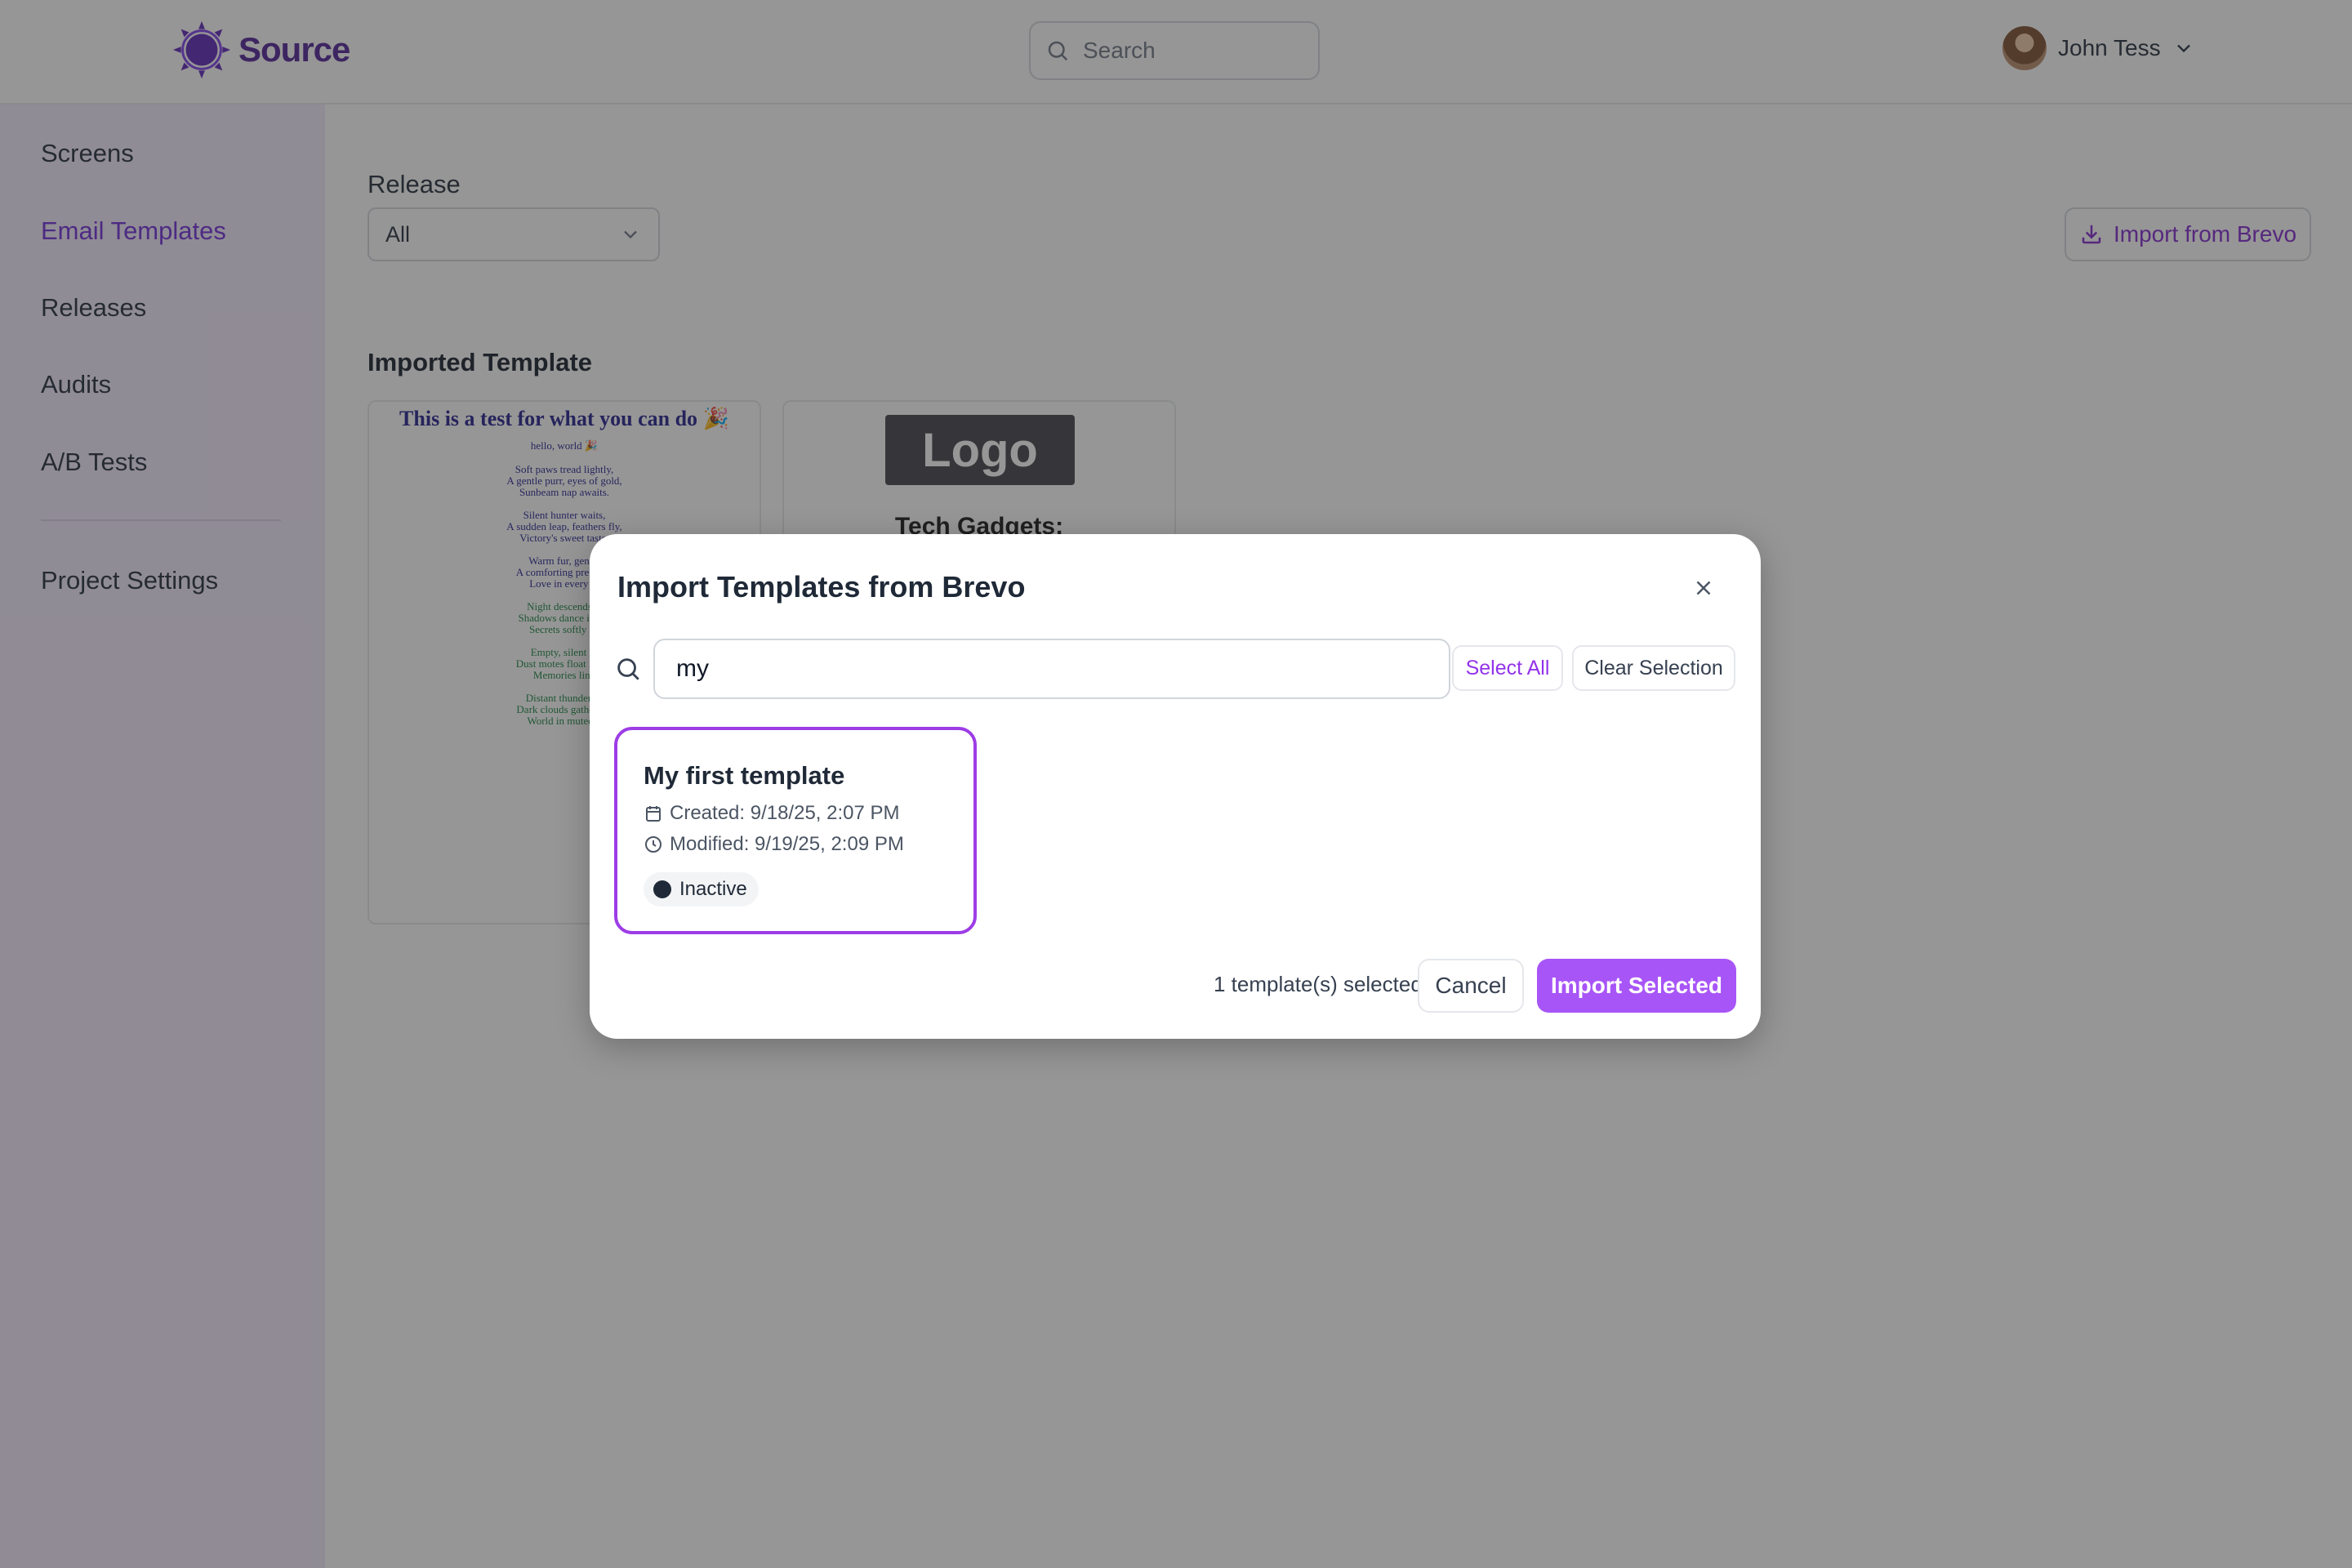 This screenshot has width=2352, height=1568. What do you see at coordinates (713, 889) in the screenshot?
I see `status-label: Inactive` at bounding box center [713, 889].